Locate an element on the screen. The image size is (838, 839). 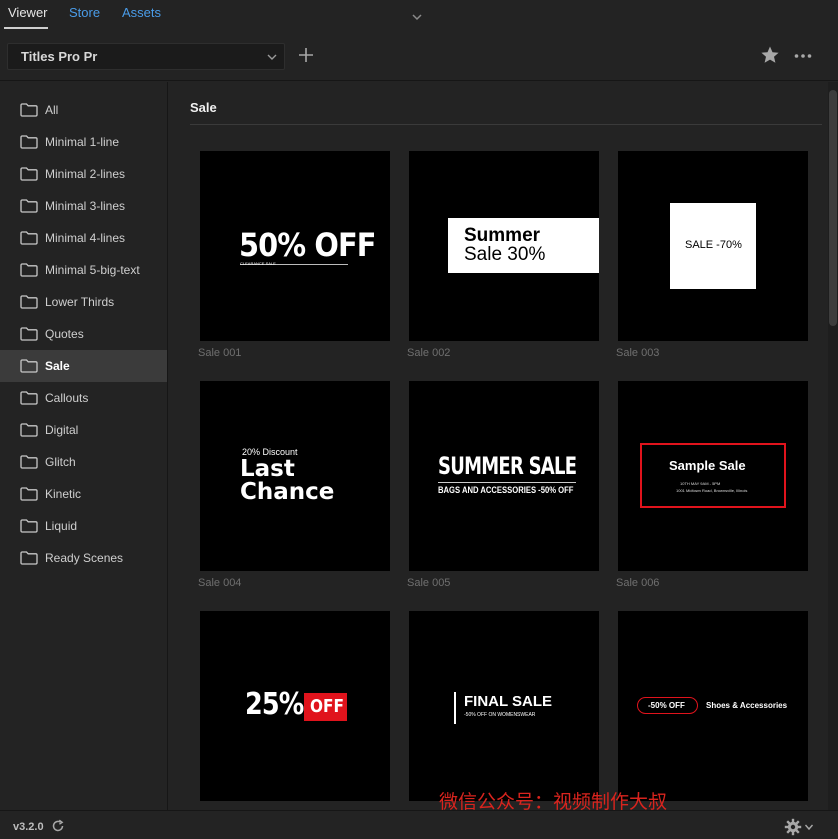
vertical-scrollbar is located at coordinates (833, 446).